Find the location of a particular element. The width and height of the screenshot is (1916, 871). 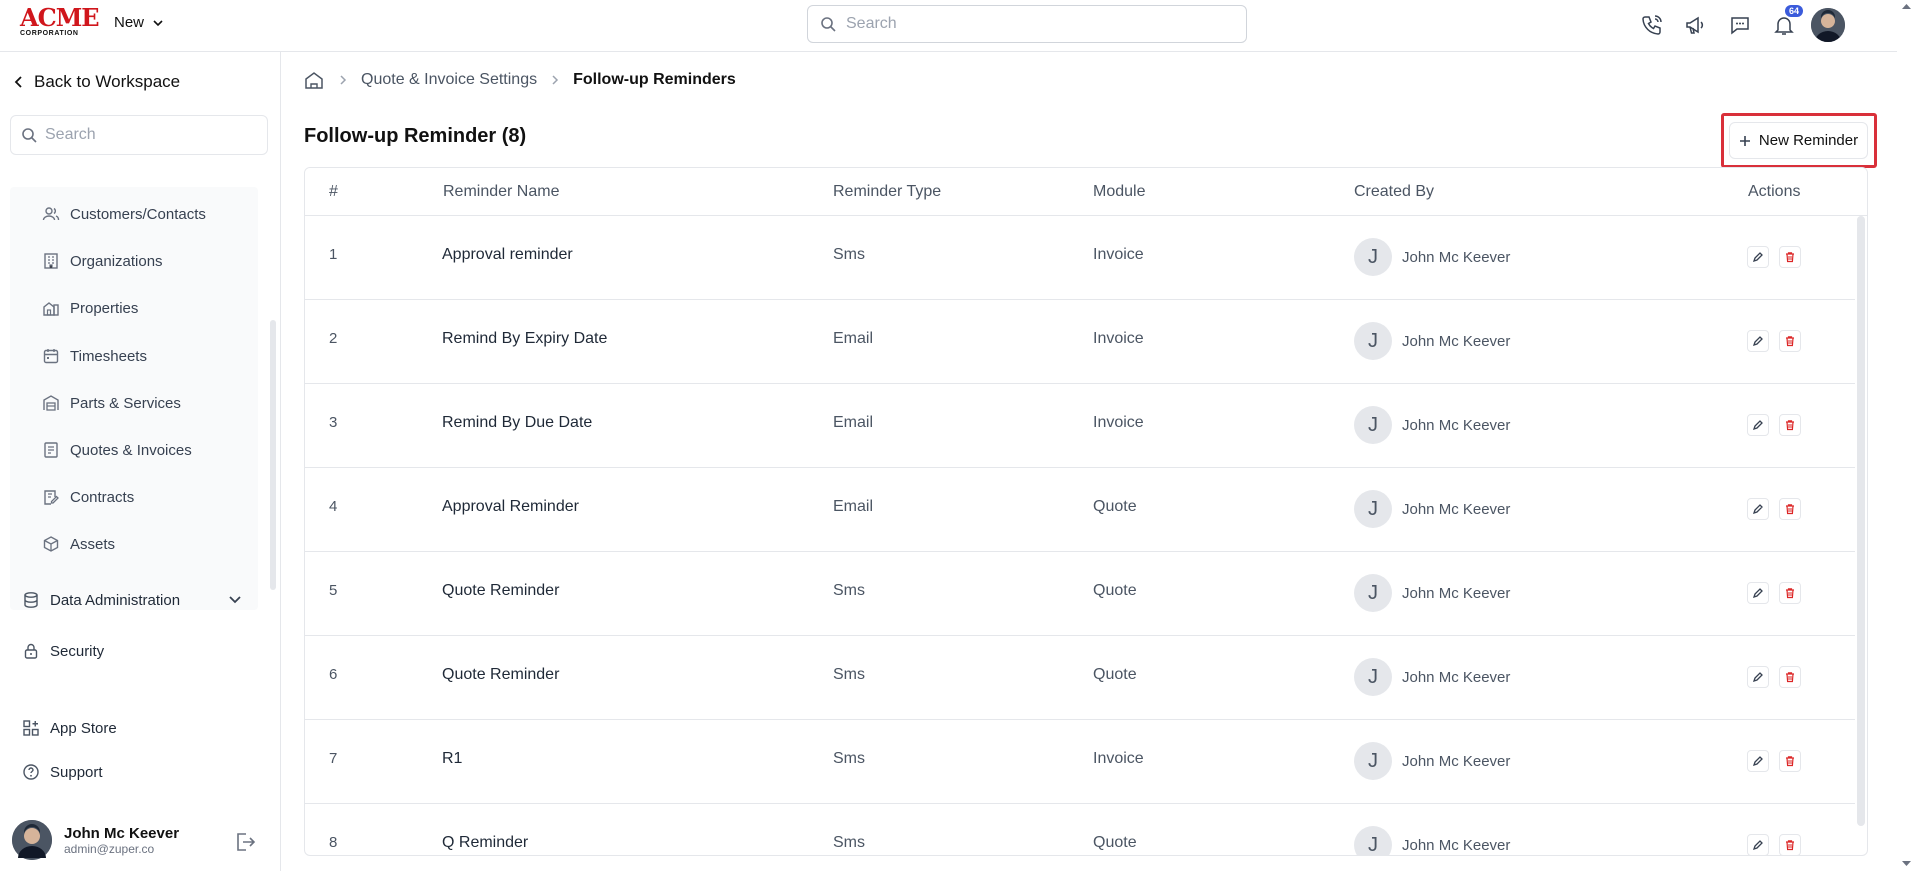

search-icon is located at coordinates (29, 135).